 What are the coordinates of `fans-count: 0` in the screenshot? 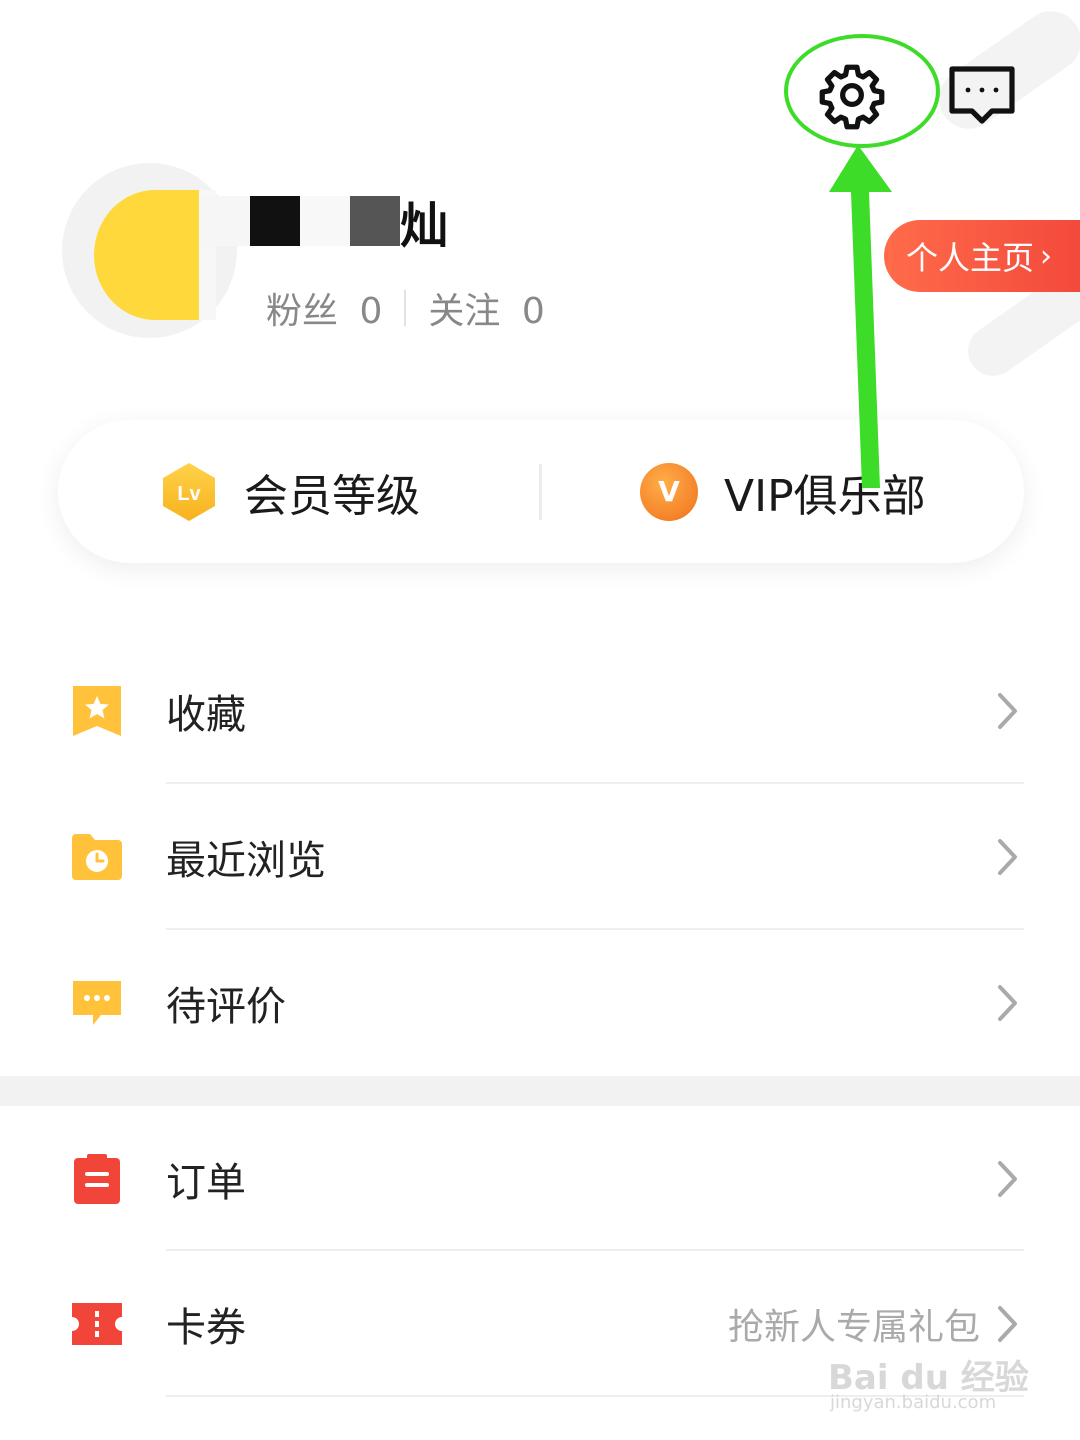 It's located at (371, 311).